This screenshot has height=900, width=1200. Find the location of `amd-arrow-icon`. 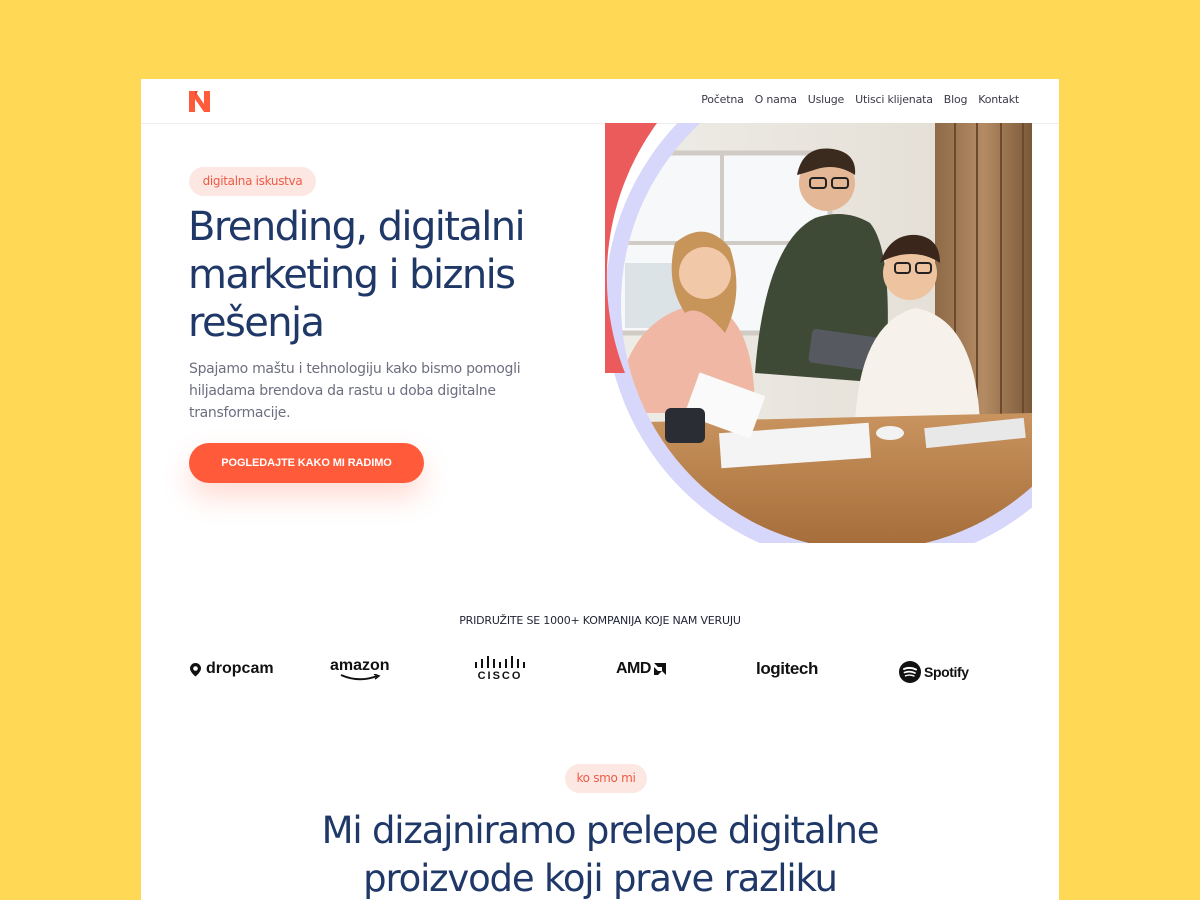

amd-arrow-icon is located at coordinates (659, 669).